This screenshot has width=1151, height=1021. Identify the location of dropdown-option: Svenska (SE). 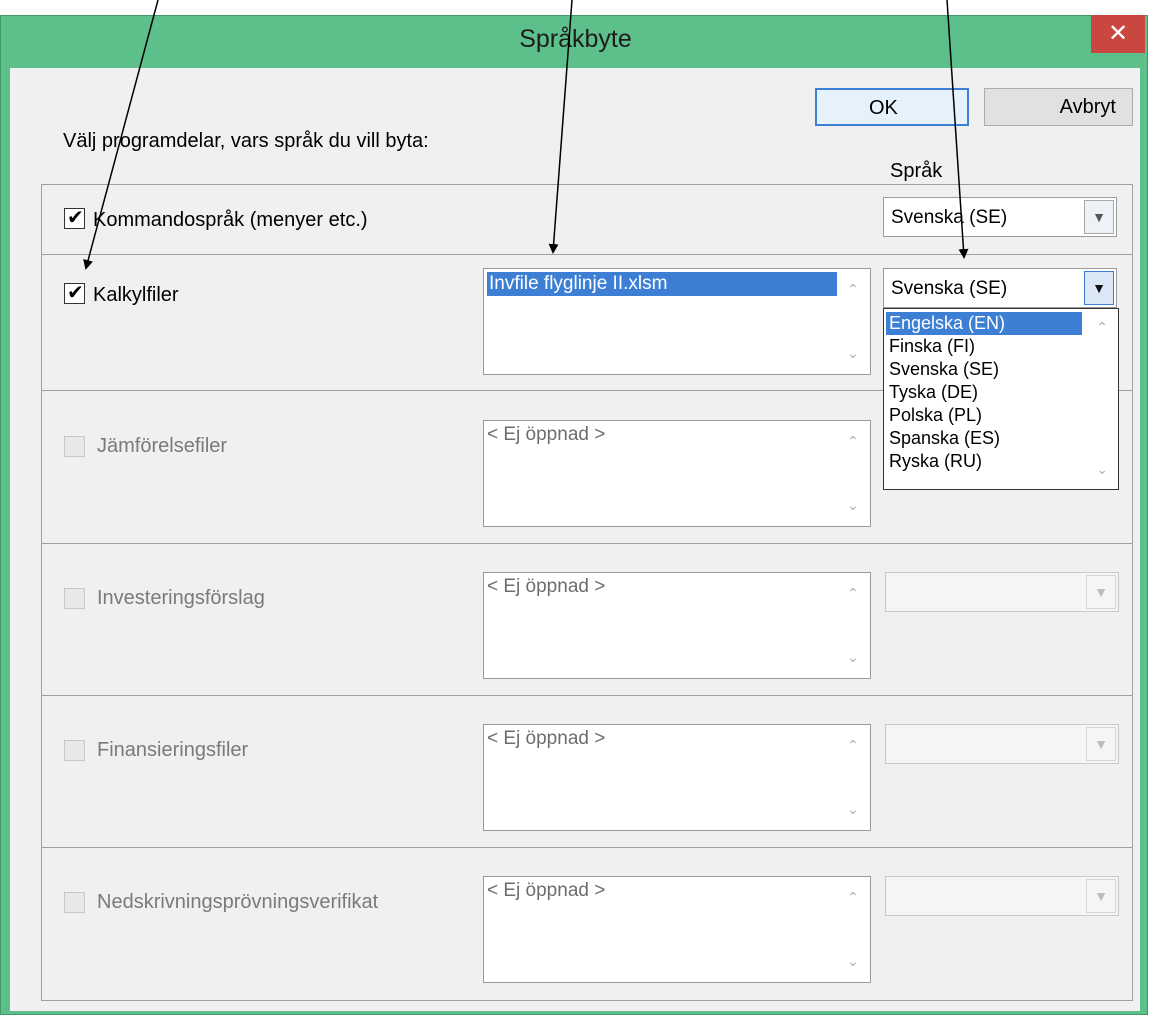
(942, 369).